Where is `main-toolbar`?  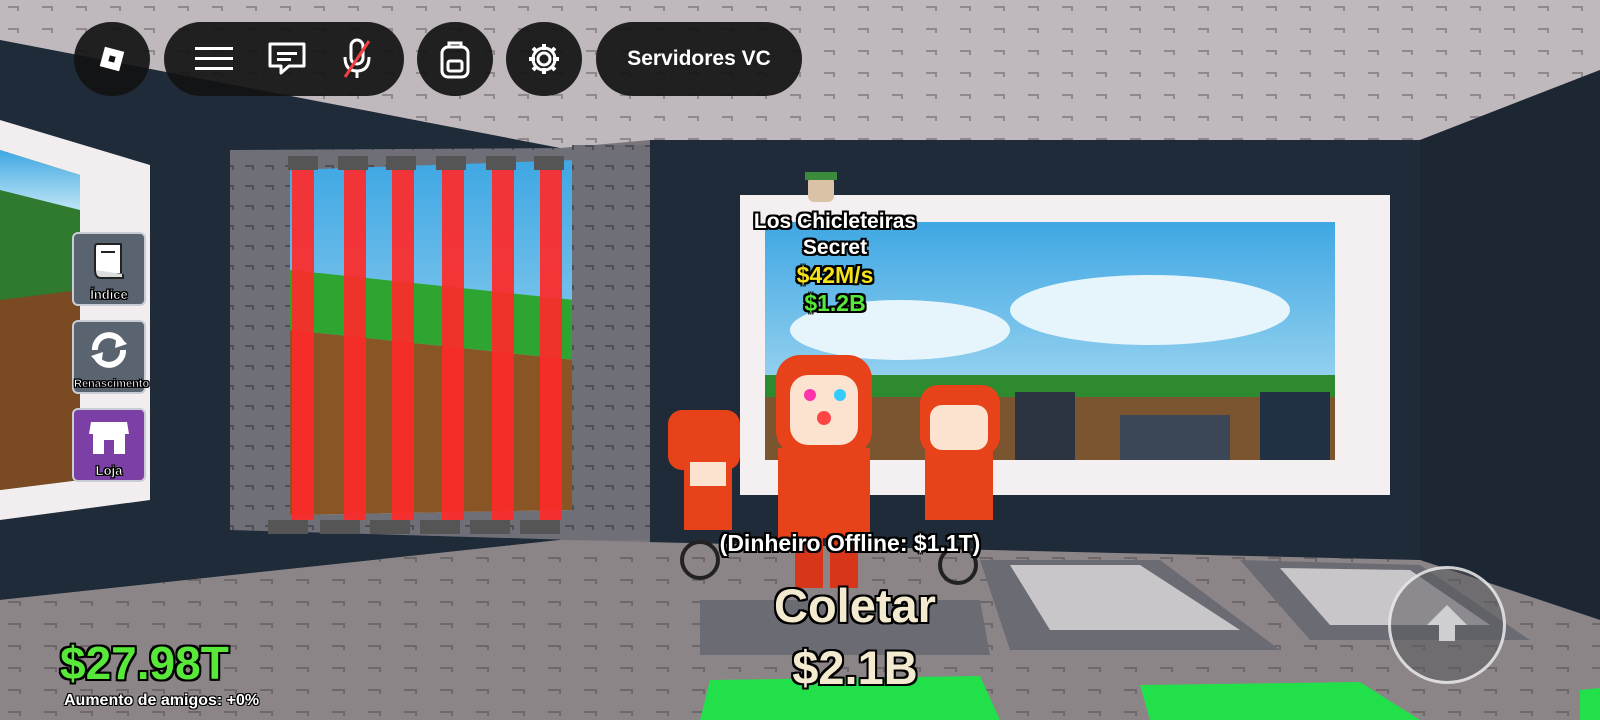
main-toolbar is located at coordinates (284, 59).